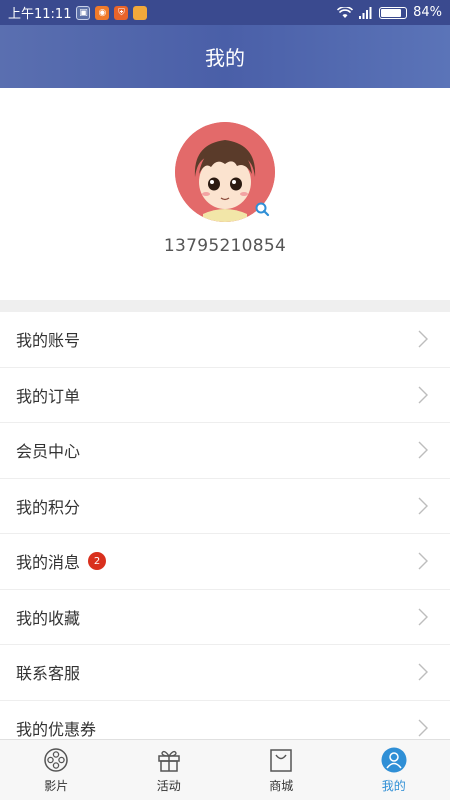 This screenshot has height=800, width=450. I want to click on menu-item-account: 我的账号, so click(225, 340).